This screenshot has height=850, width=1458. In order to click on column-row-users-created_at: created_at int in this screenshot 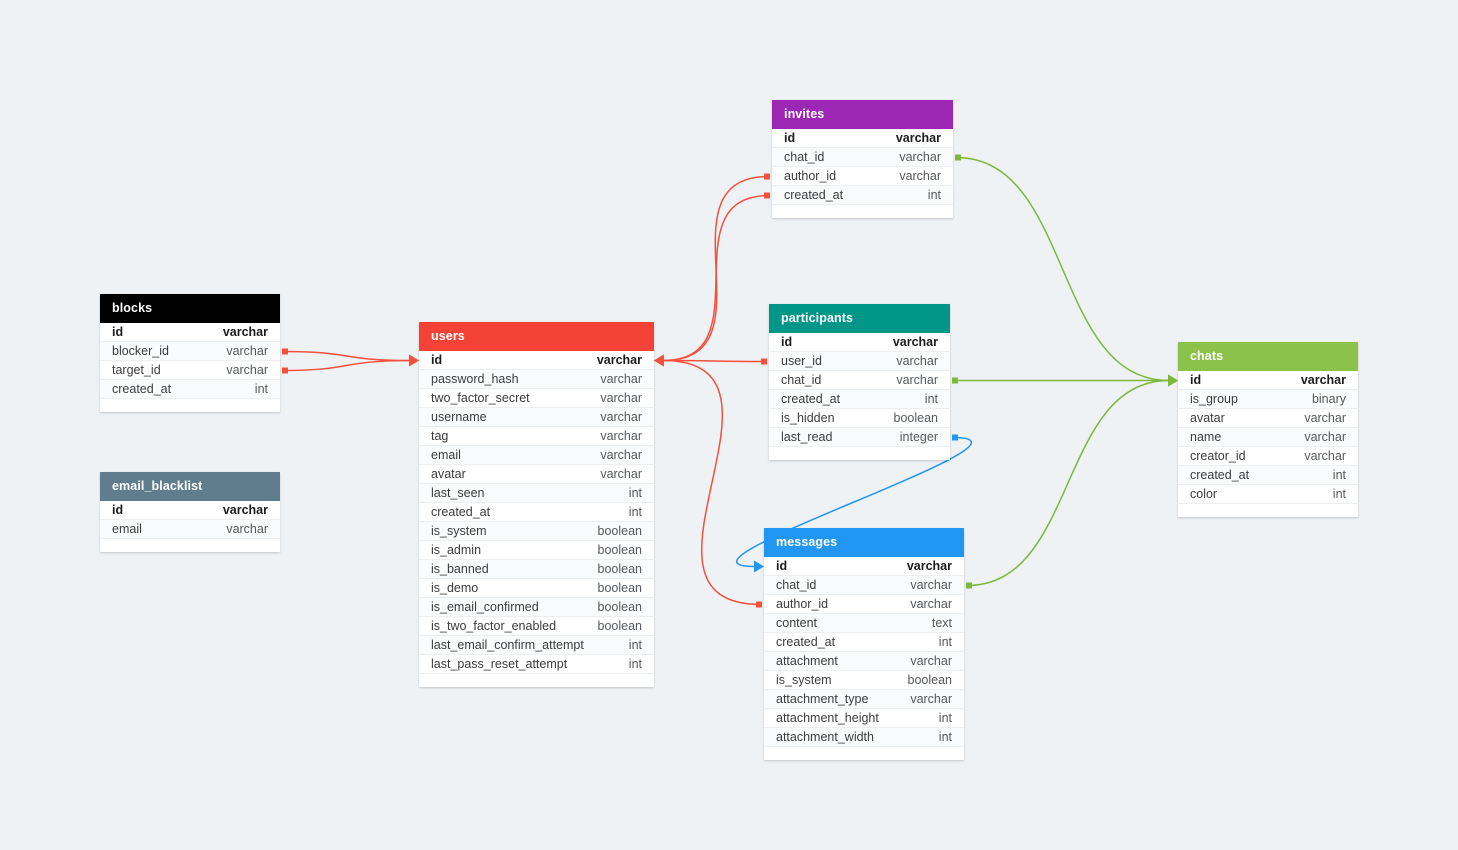, I will do `click(536, 512)`.